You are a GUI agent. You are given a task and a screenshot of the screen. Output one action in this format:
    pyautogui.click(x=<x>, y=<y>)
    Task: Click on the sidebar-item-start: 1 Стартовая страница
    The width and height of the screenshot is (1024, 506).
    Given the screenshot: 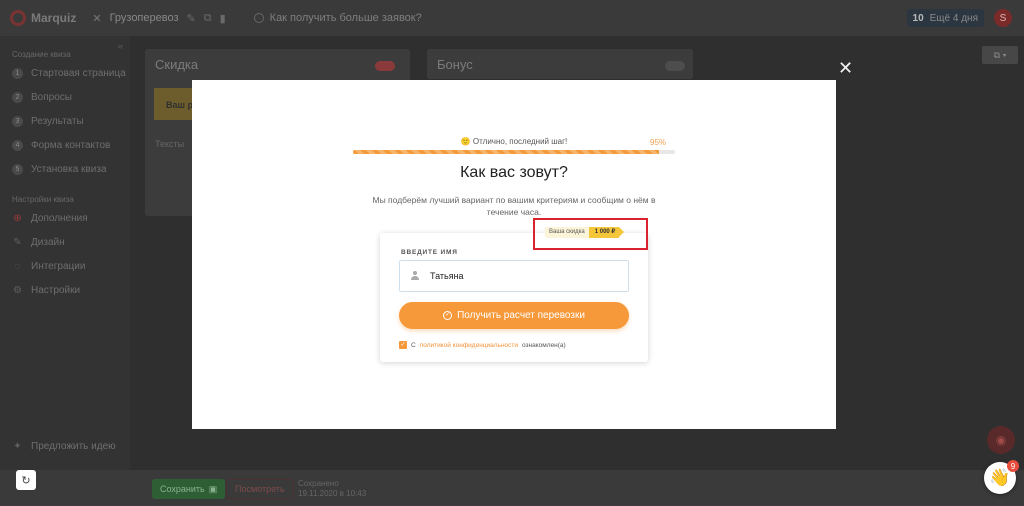 What is the action you would take?
    pyautogui.click(x=65, y=73)
    